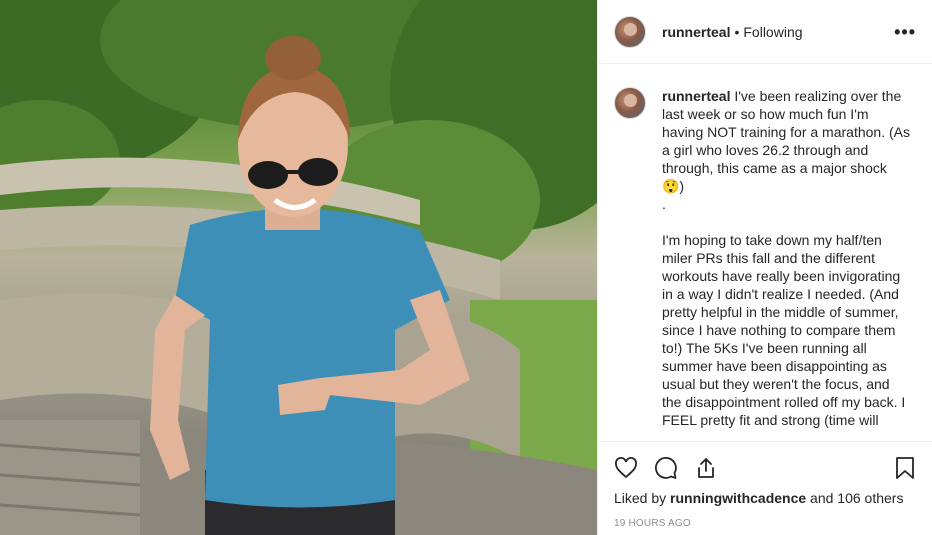 This screenshot has width=932, height=535. I want to click on more-options-icon: •••, so click(905, 32).